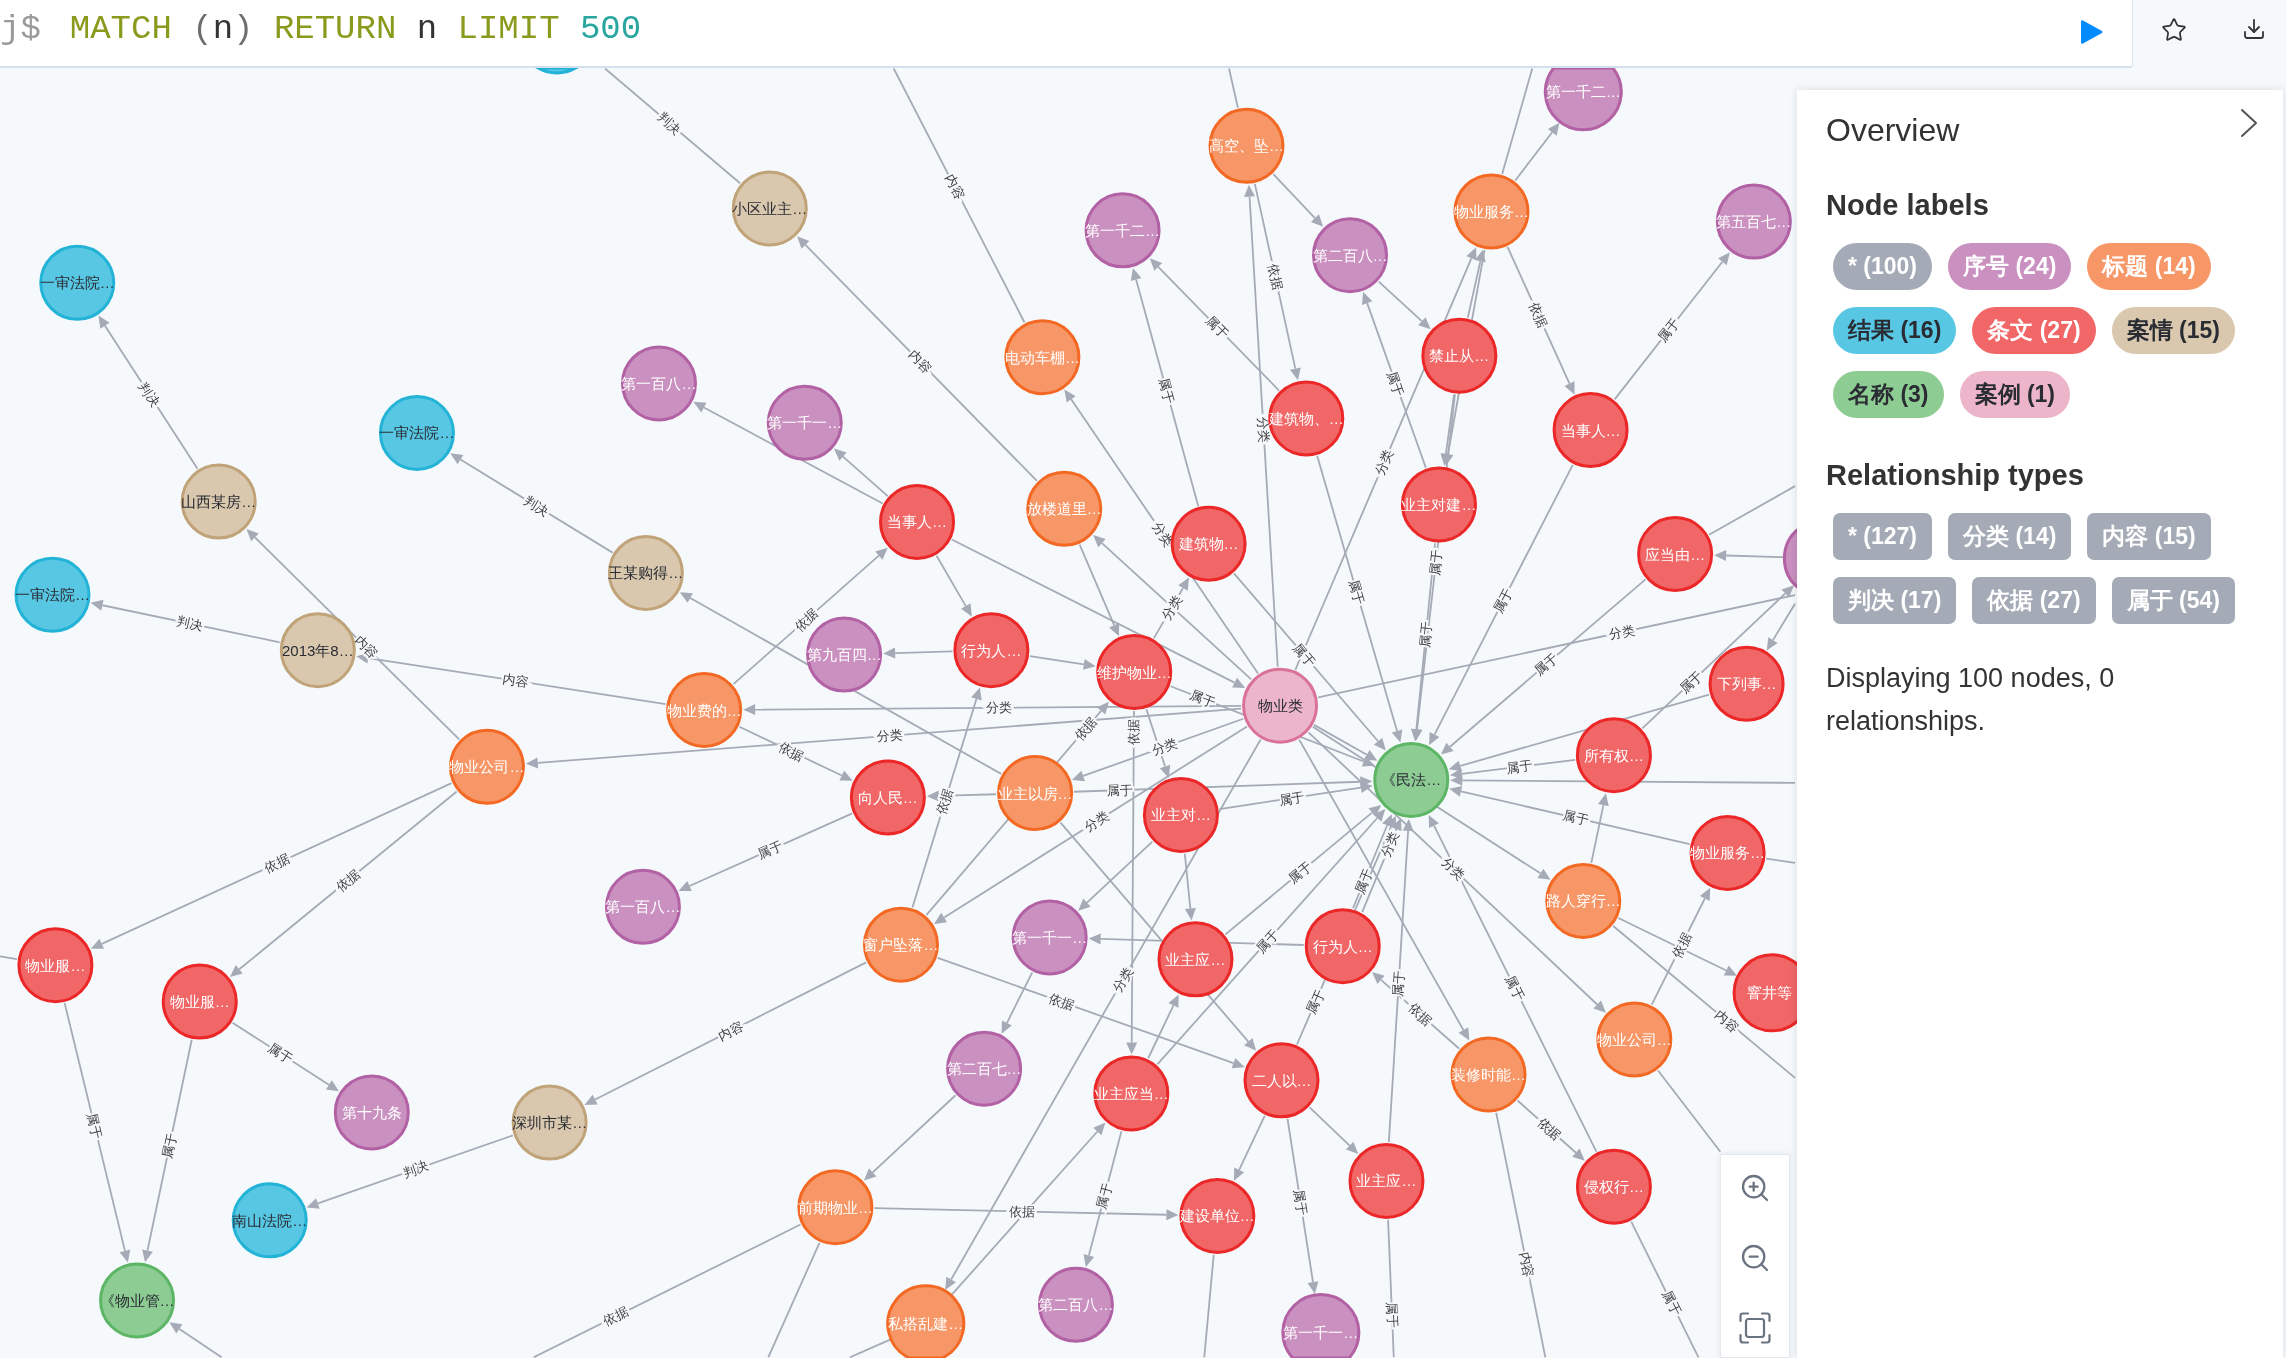  What do you see at coordinates (2034, 600) in the screenshot?
I see `relationship-type-pill: 依据 (27)` at bounding box center [2034, 600].